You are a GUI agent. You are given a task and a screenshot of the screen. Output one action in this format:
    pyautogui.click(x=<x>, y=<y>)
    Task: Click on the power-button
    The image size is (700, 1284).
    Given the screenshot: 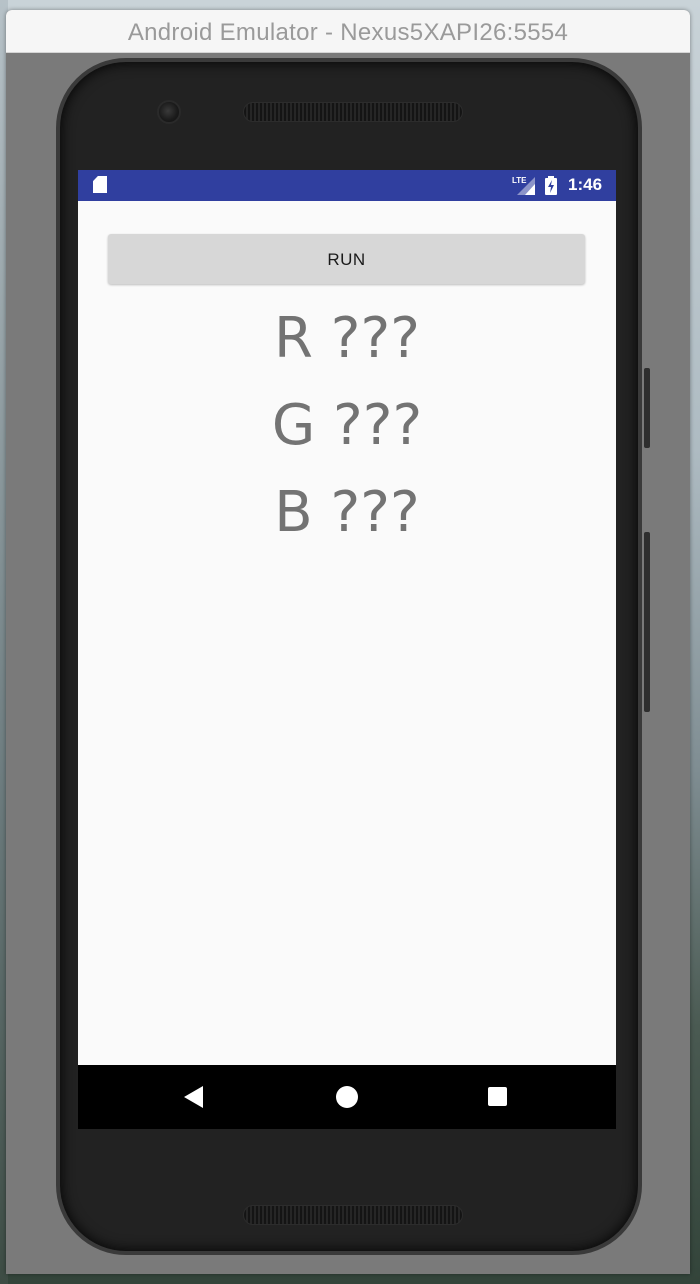 What is the action you would take?
    pyautogui.click(x=647, y=408)
    